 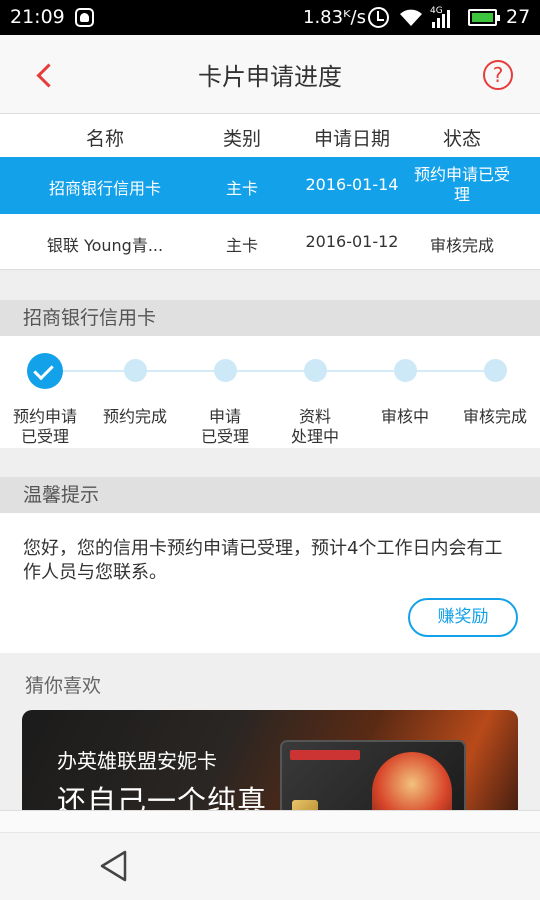 What do you see at coordinates (63, 686) in the screenshot?
I see `recommend-title: 猜你喜欢` at bounding box center [63, 686].